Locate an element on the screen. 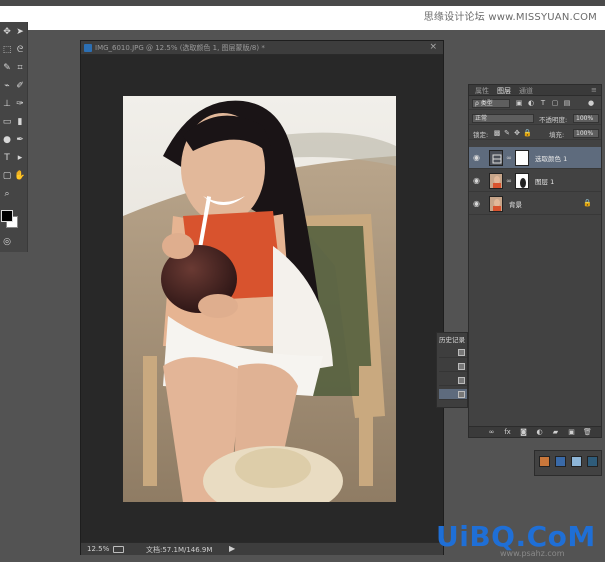 The width and height of the screenshot is (605, 562). play-arrow-icon: ▶ is located at coordinates (232, 548).